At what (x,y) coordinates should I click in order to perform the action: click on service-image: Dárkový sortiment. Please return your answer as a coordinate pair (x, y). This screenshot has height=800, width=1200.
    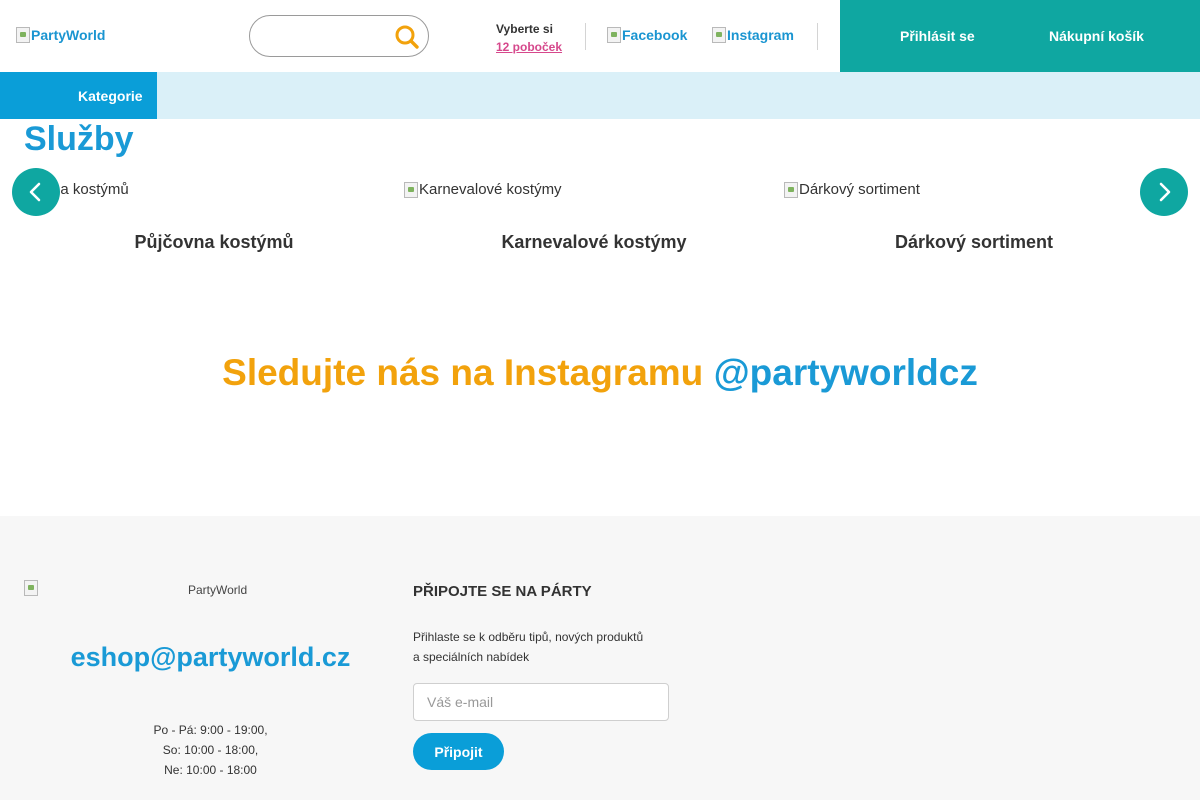
    Looking at the image, I should click on (852, 189).